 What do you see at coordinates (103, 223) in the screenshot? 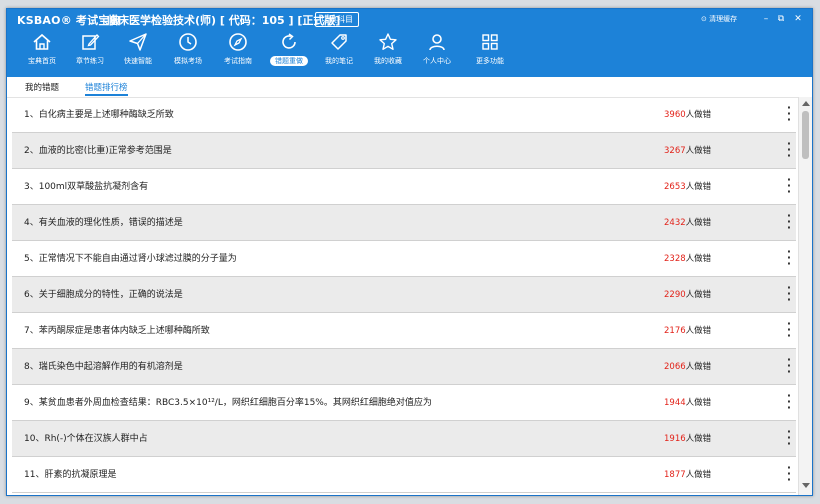
I see `question-text: 4、有关血液的理化性质，错误的描述是` at bounding box center [103, 223].